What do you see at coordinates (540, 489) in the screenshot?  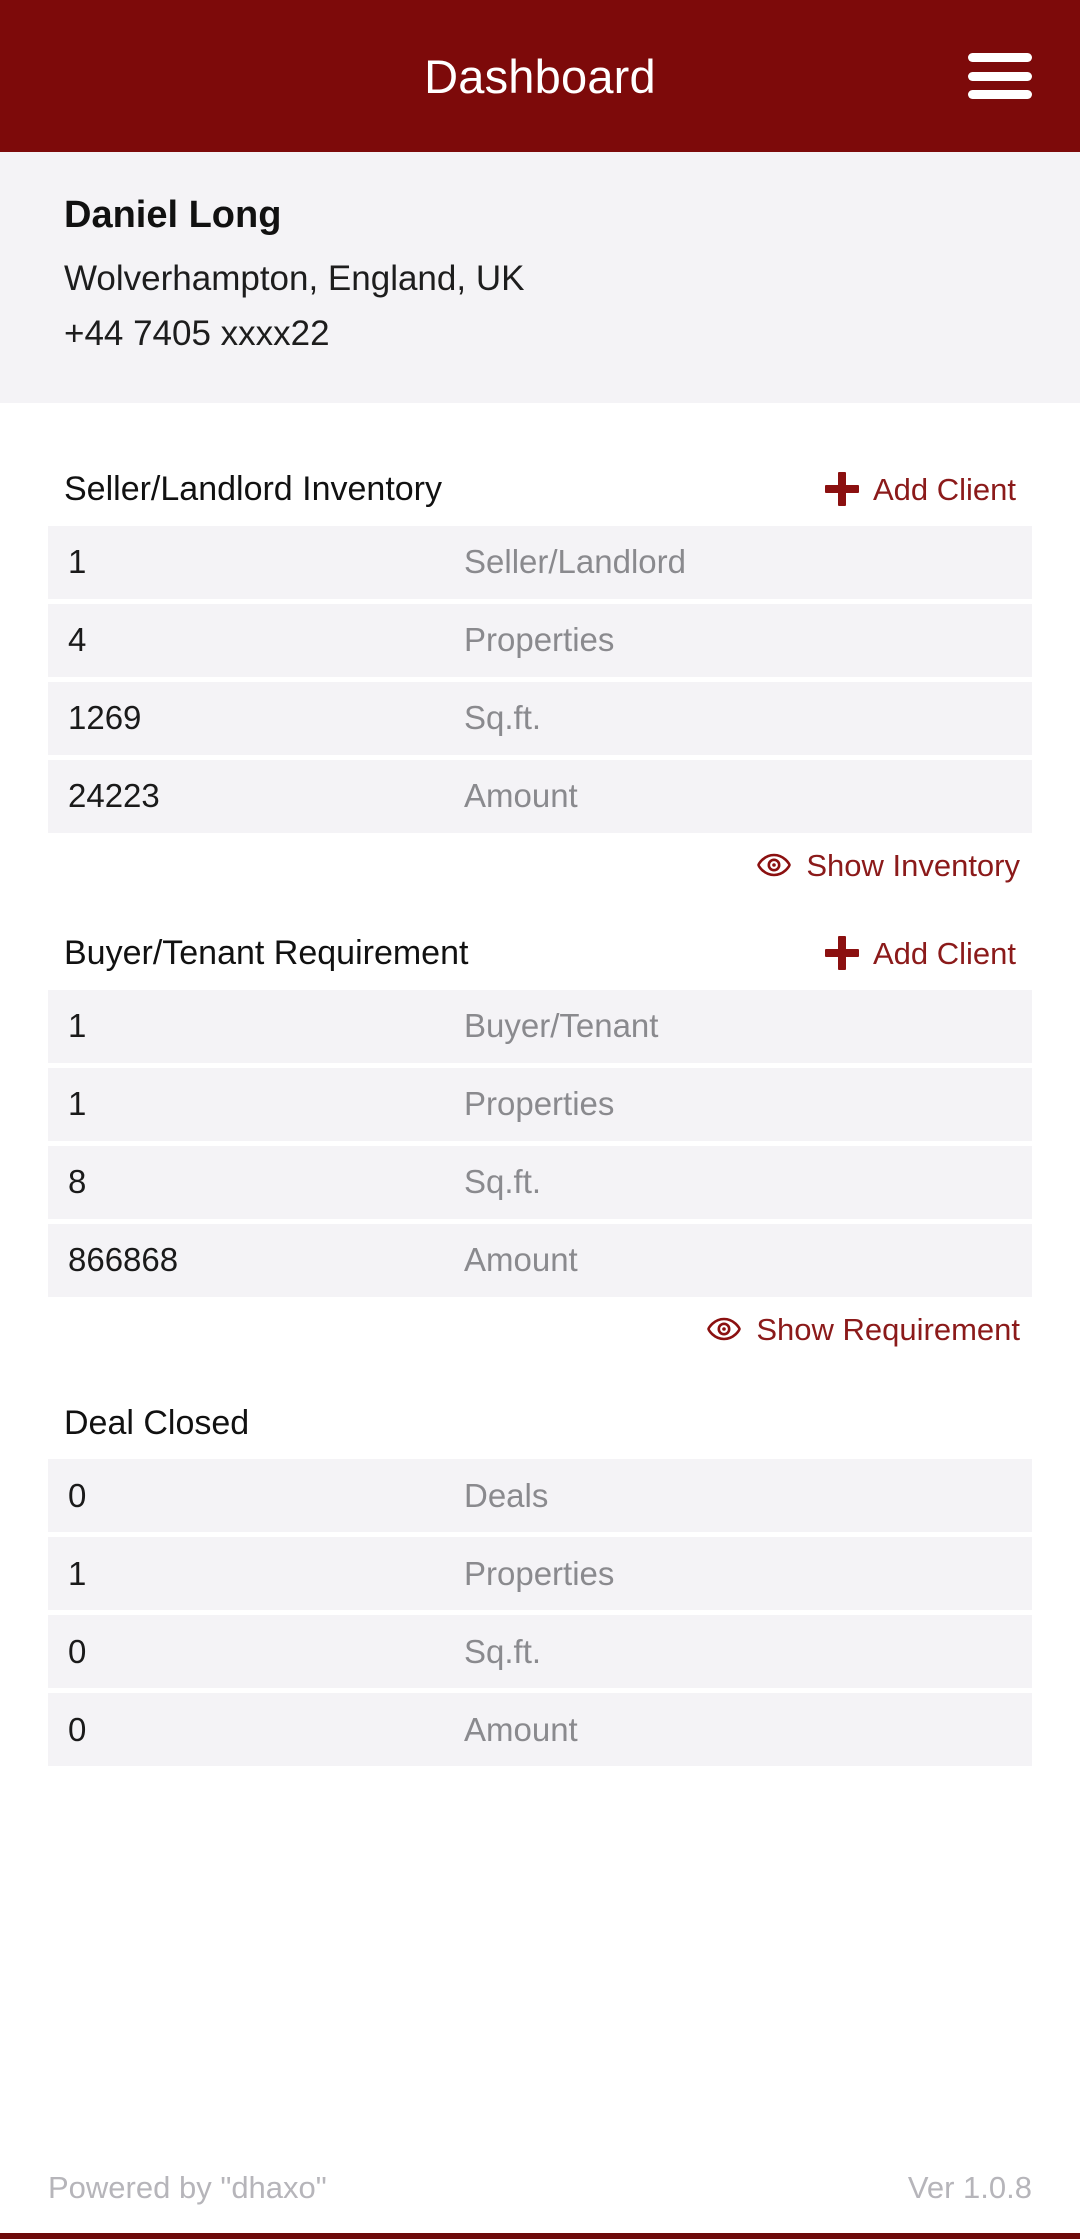 I see `section-header: Seller/Landlord Inventory Add Client` at bounding box center [540, 489].